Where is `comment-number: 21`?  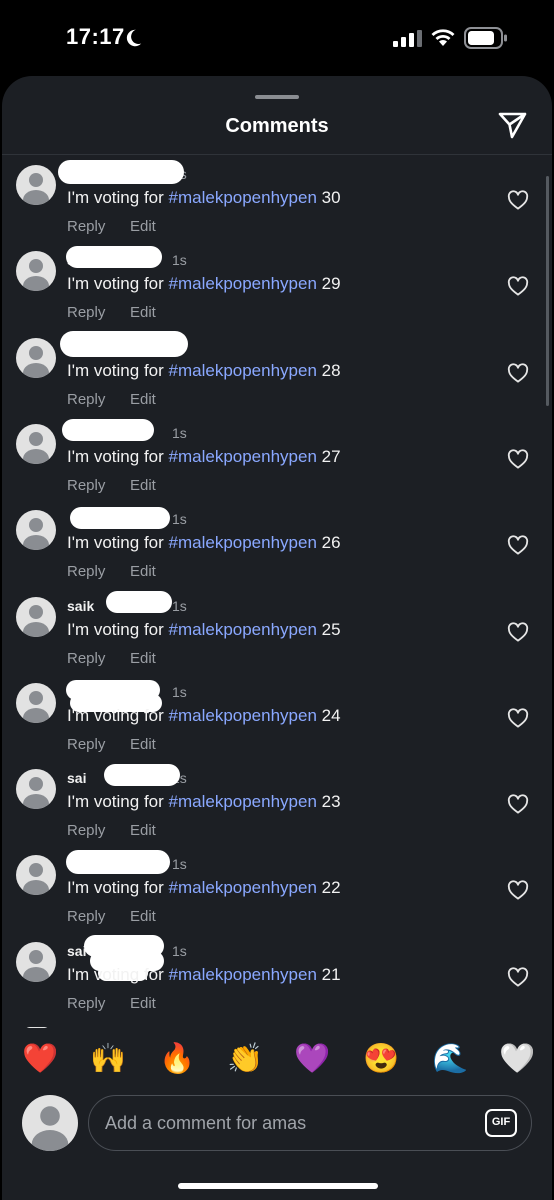 comment-number: 21 is located at coordinates (328, 974).